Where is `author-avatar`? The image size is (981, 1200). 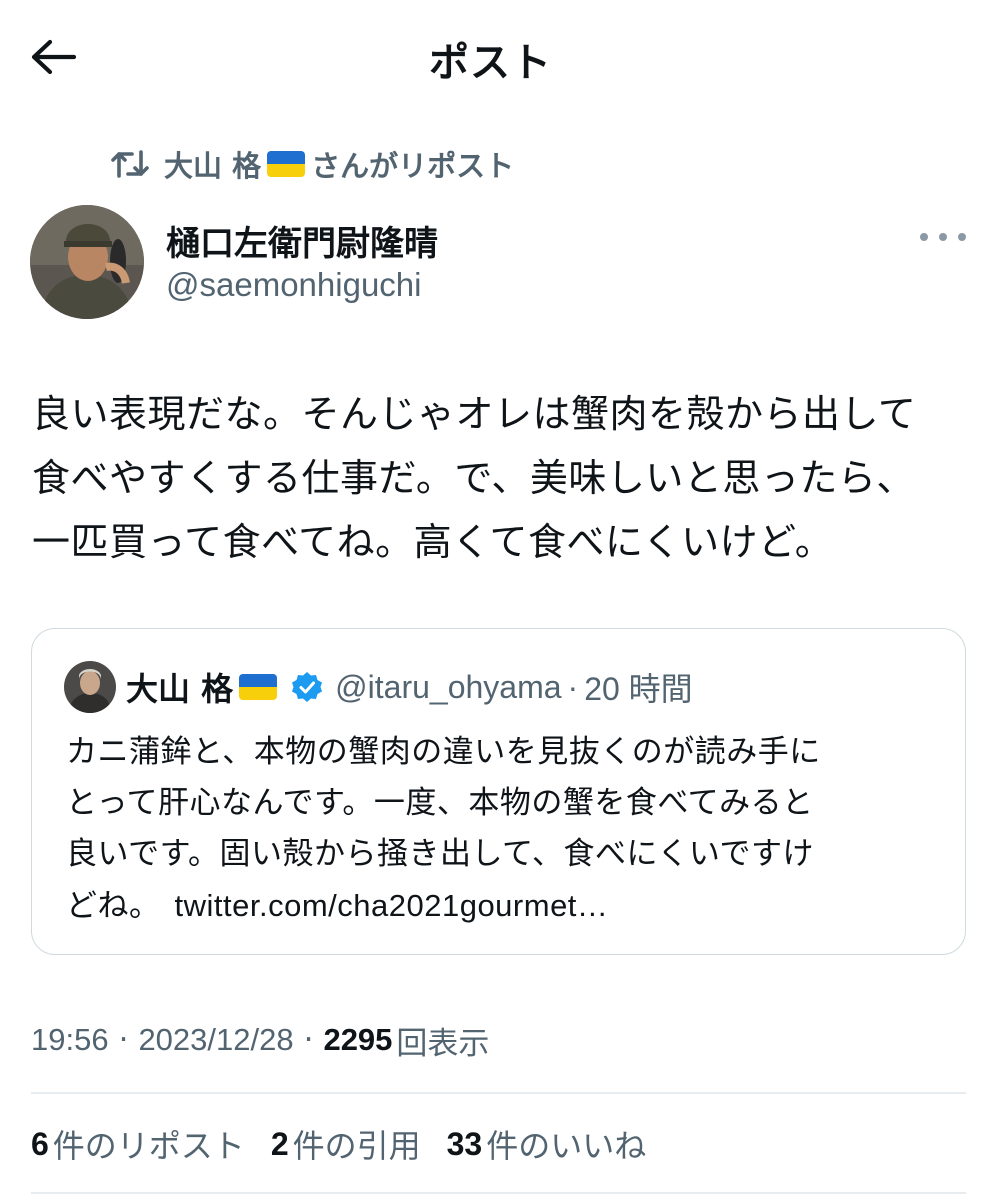 author-avatar is located at coordinates (87, 262).